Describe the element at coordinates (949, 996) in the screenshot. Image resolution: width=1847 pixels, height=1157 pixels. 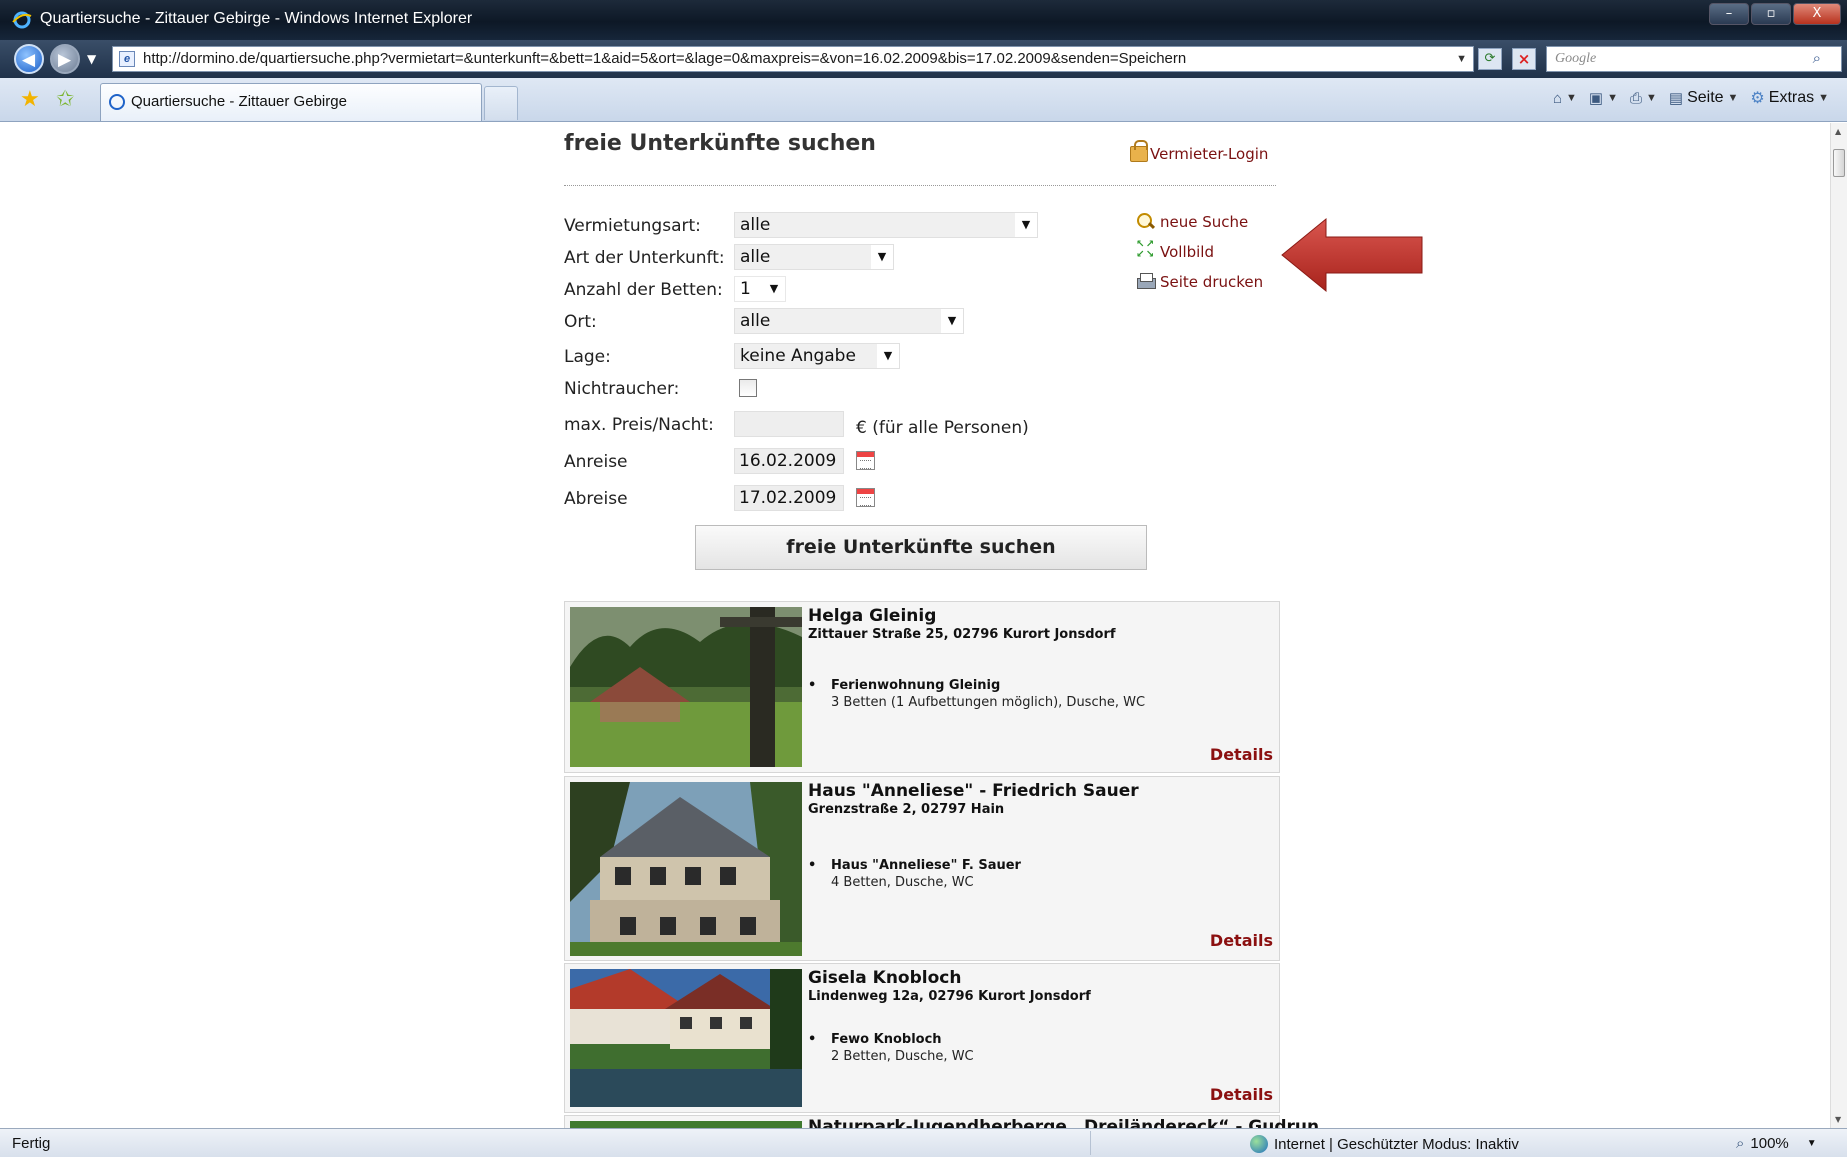
I see `result-address: Lindenweg 12a, 02796 Kurort Jonsdorf` at that location.